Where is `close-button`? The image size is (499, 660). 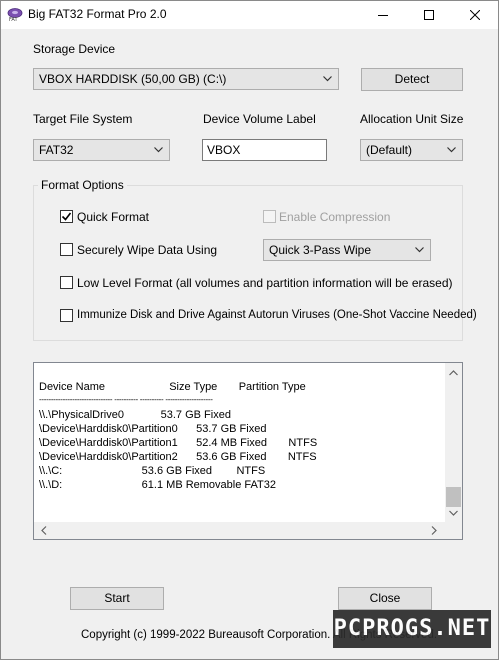 close-button is located at coordinates (475, 15).